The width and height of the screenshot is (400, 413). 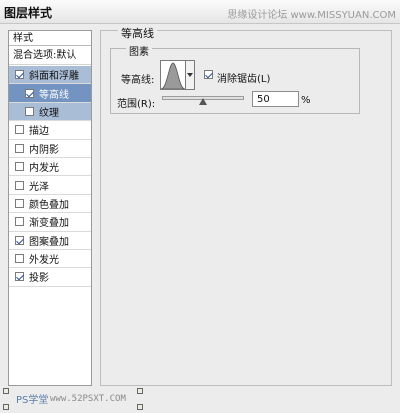 What do you see at coordinates (39, 279) in the screenshot?
I see `effect-label: 投影` at bounding box center [39, 279].